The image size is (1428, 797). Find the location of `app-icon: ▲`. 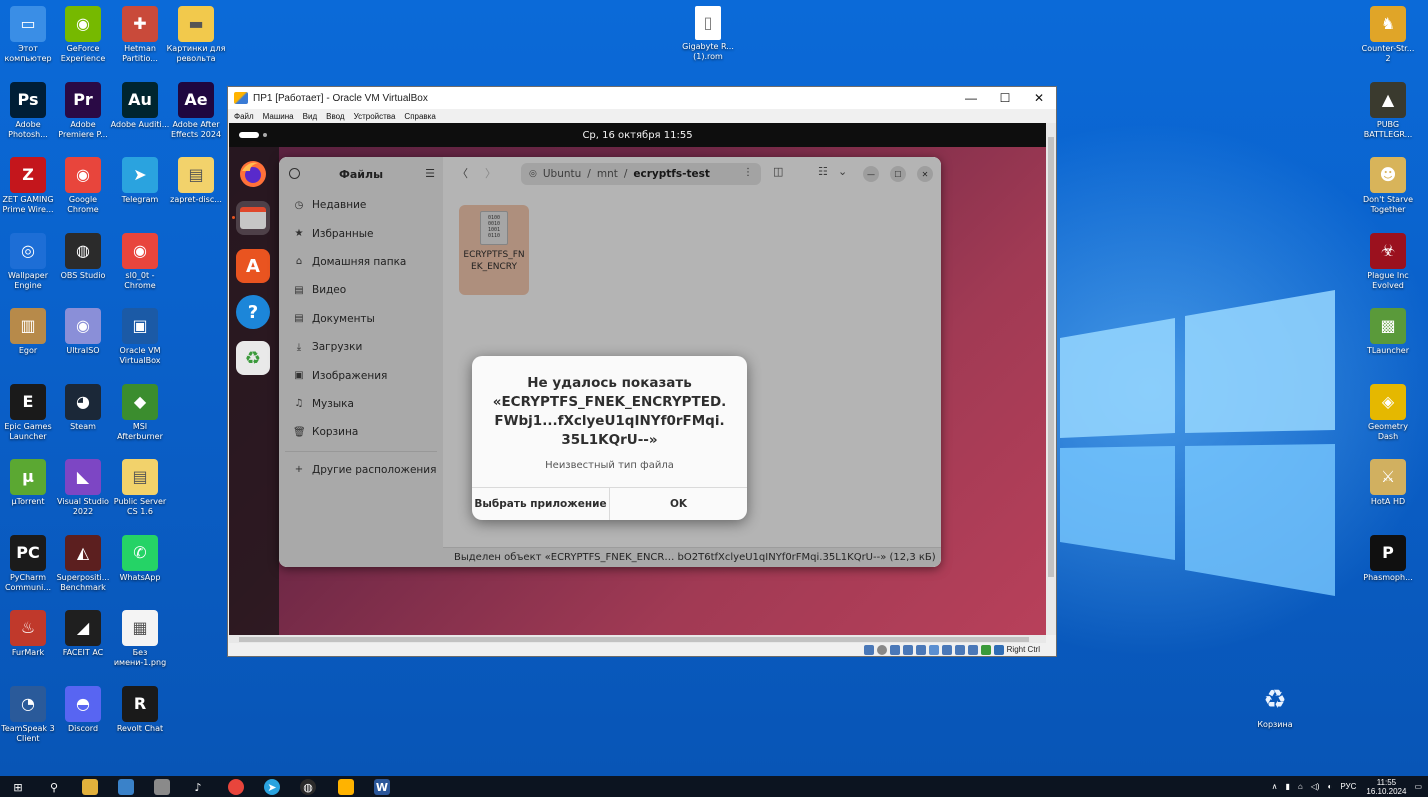

app-icon: ▲ is located at coordinates (1388, 99).